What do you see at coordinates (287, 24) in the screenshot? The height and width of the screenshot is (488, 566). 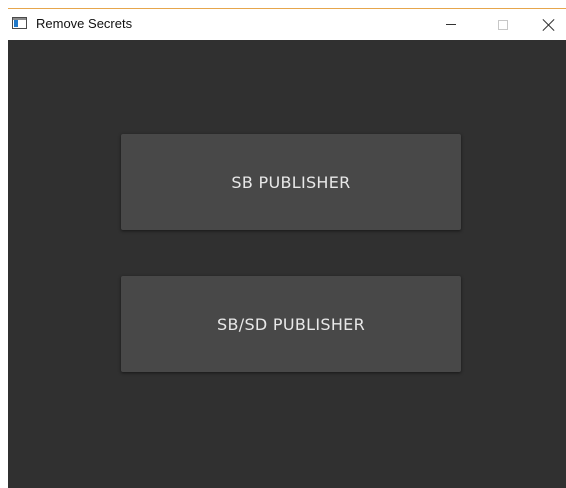 I see `title-bar: Remove Secrets` at bounding box center [287, 24].